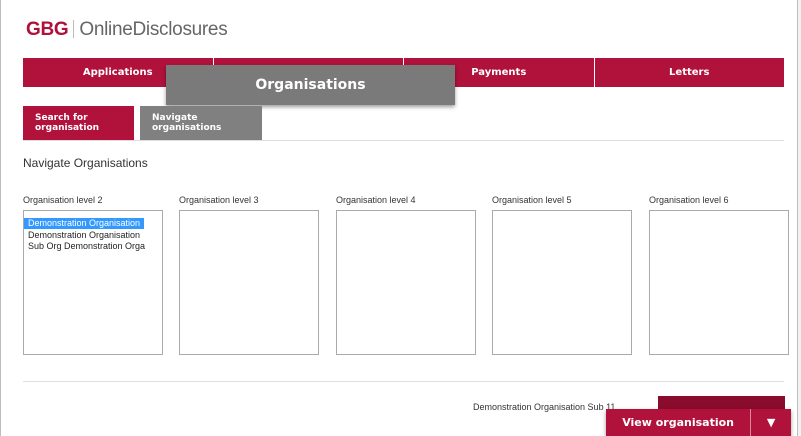  I want to click on level-2-label: Organisation level 2, so click(63, 200).